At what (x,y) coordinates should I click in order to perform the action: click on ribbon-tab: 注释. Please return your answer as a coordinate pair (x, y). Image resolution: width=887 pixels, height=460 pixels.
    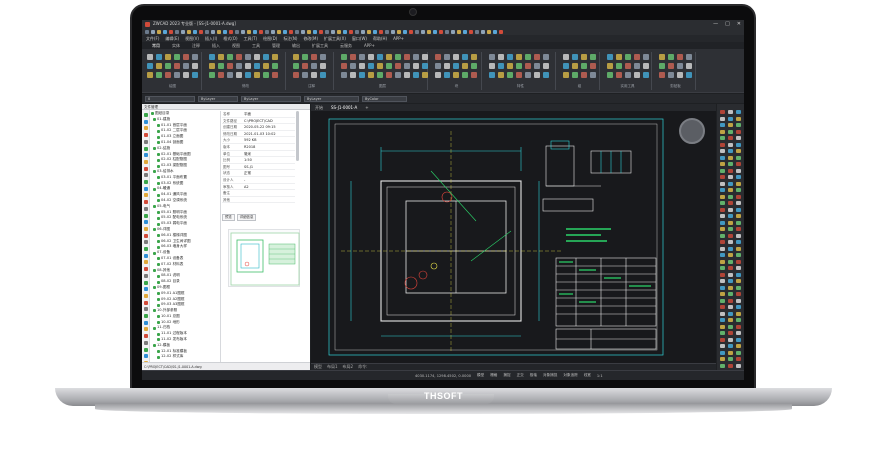
    Looking at the image, I should click on (196, 46).